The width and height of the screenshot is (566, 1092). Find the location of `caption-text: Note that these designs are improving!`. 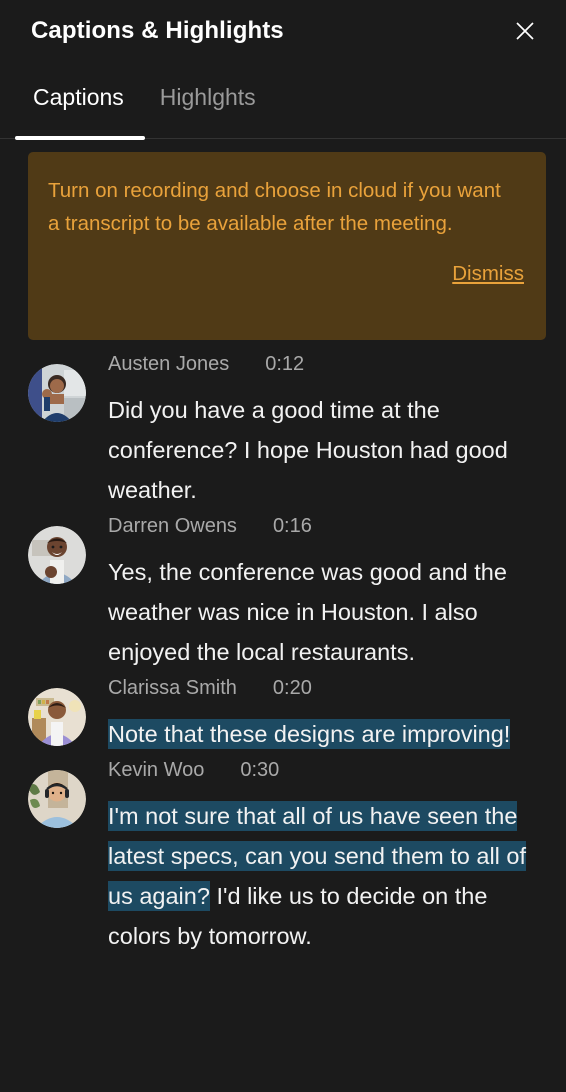

caption-text: Note that these designs are improving! is located at coordinates (324, 734).